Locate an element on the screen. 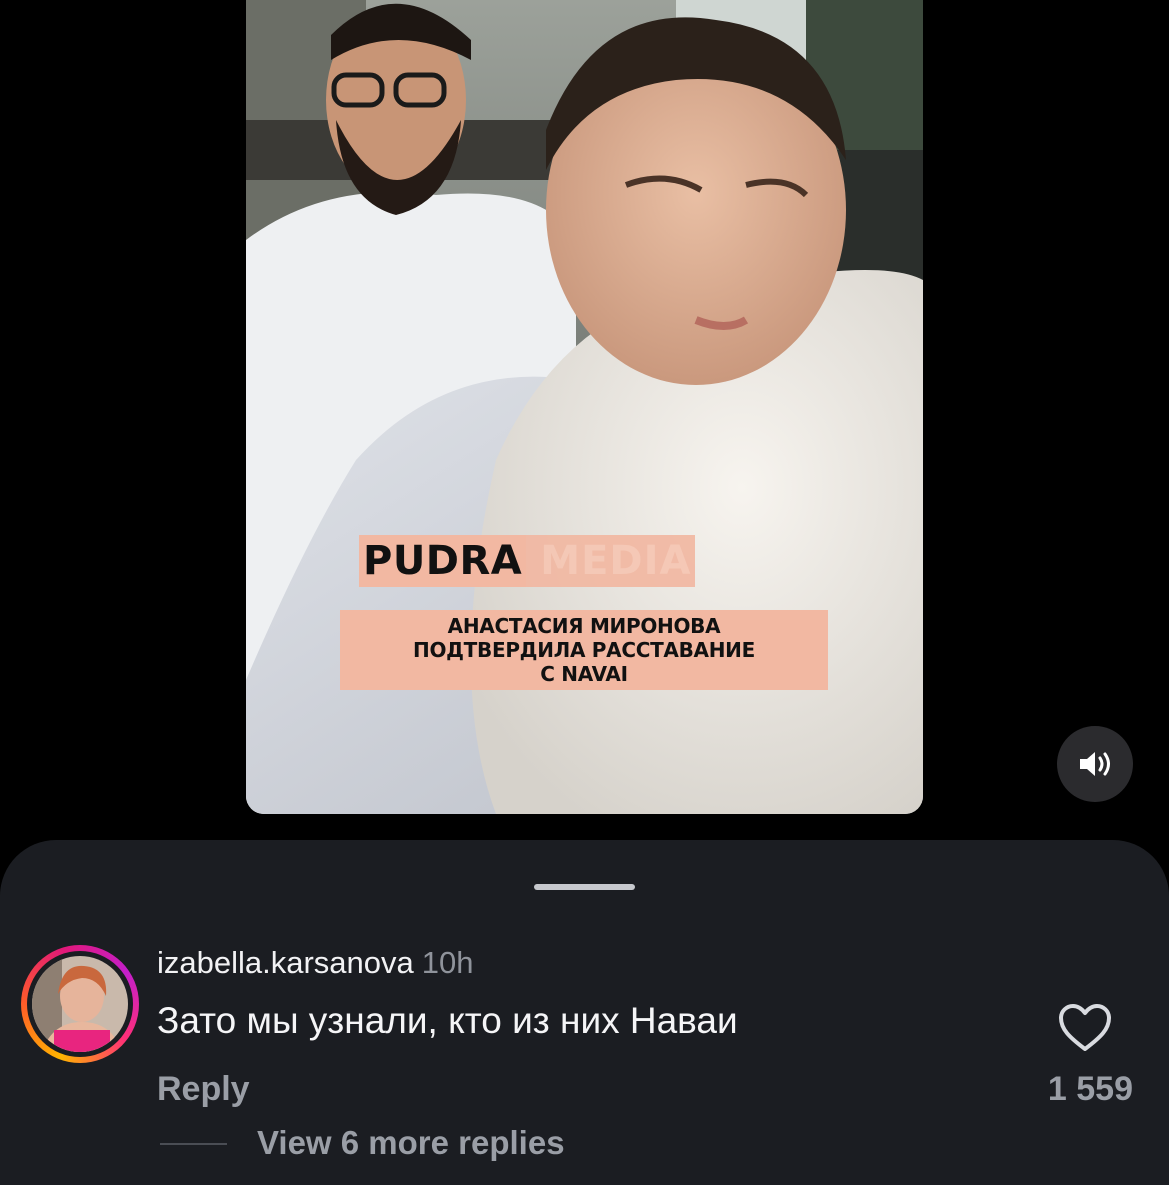  avatar is located at coordinates (80, 1004).